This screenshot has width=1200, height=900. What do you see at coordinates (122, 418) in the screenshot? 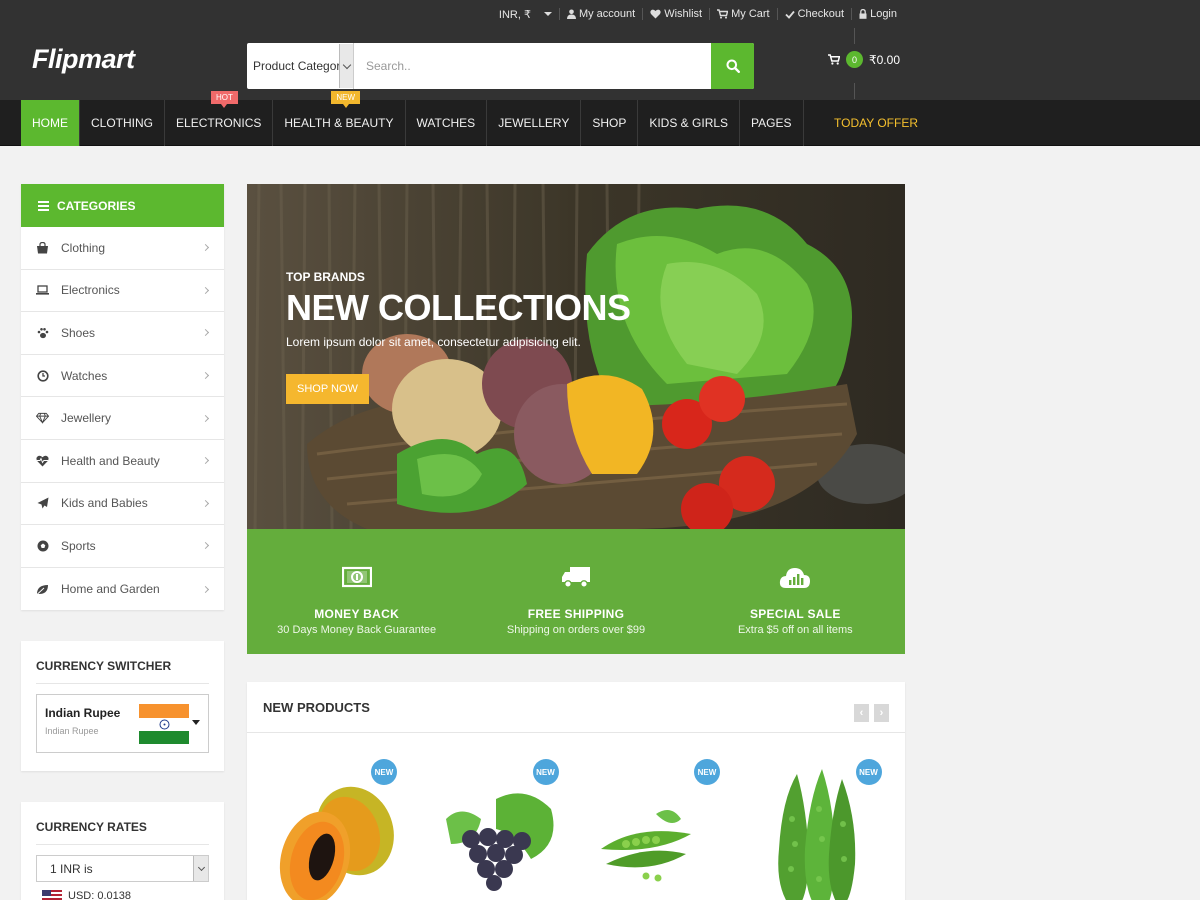
I see `category-jewellery: Jewellery` at bounding box center [122, 418].